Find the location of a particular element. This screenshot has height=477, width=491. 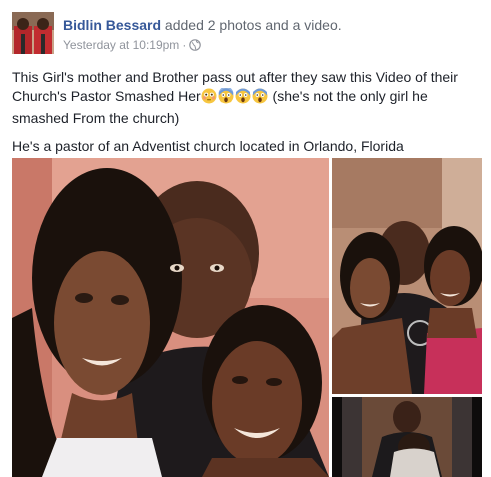

author-avatar is located at coordinates (33, 33).